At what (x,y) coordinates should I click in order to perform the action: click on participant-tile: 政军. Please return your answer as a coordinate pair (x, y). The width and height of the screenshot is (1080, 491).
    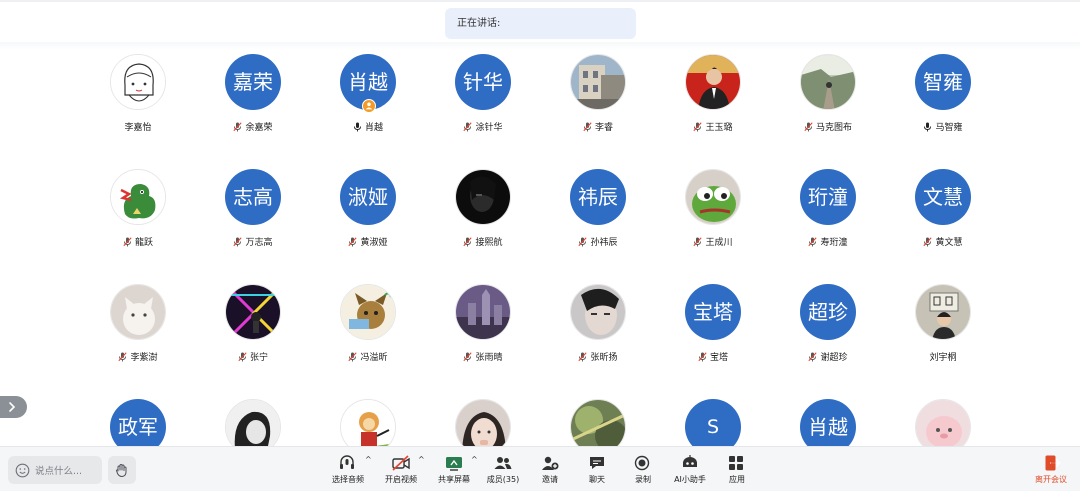
    Looking at the image, I should click on (138, 422).